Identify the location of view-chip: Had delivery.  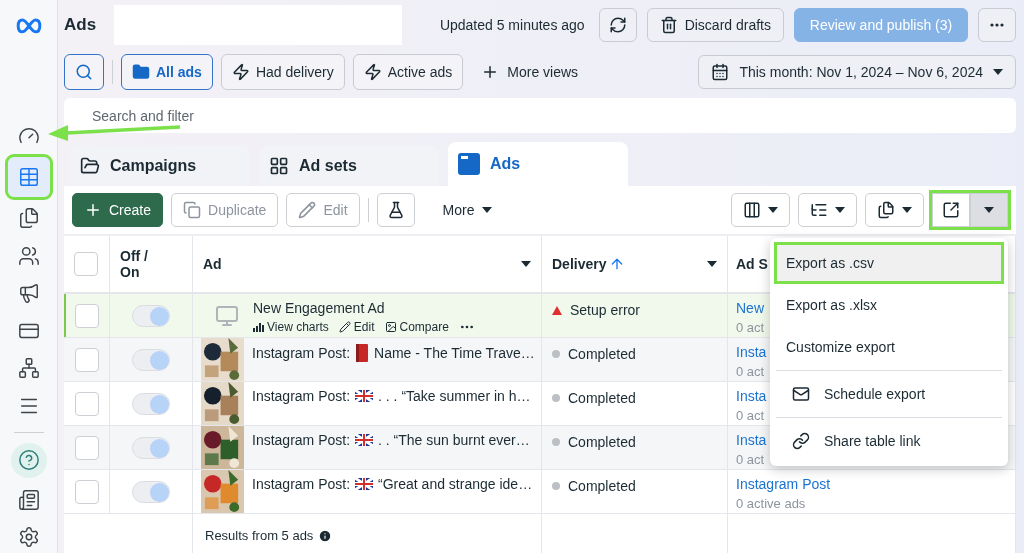
(282, 72).